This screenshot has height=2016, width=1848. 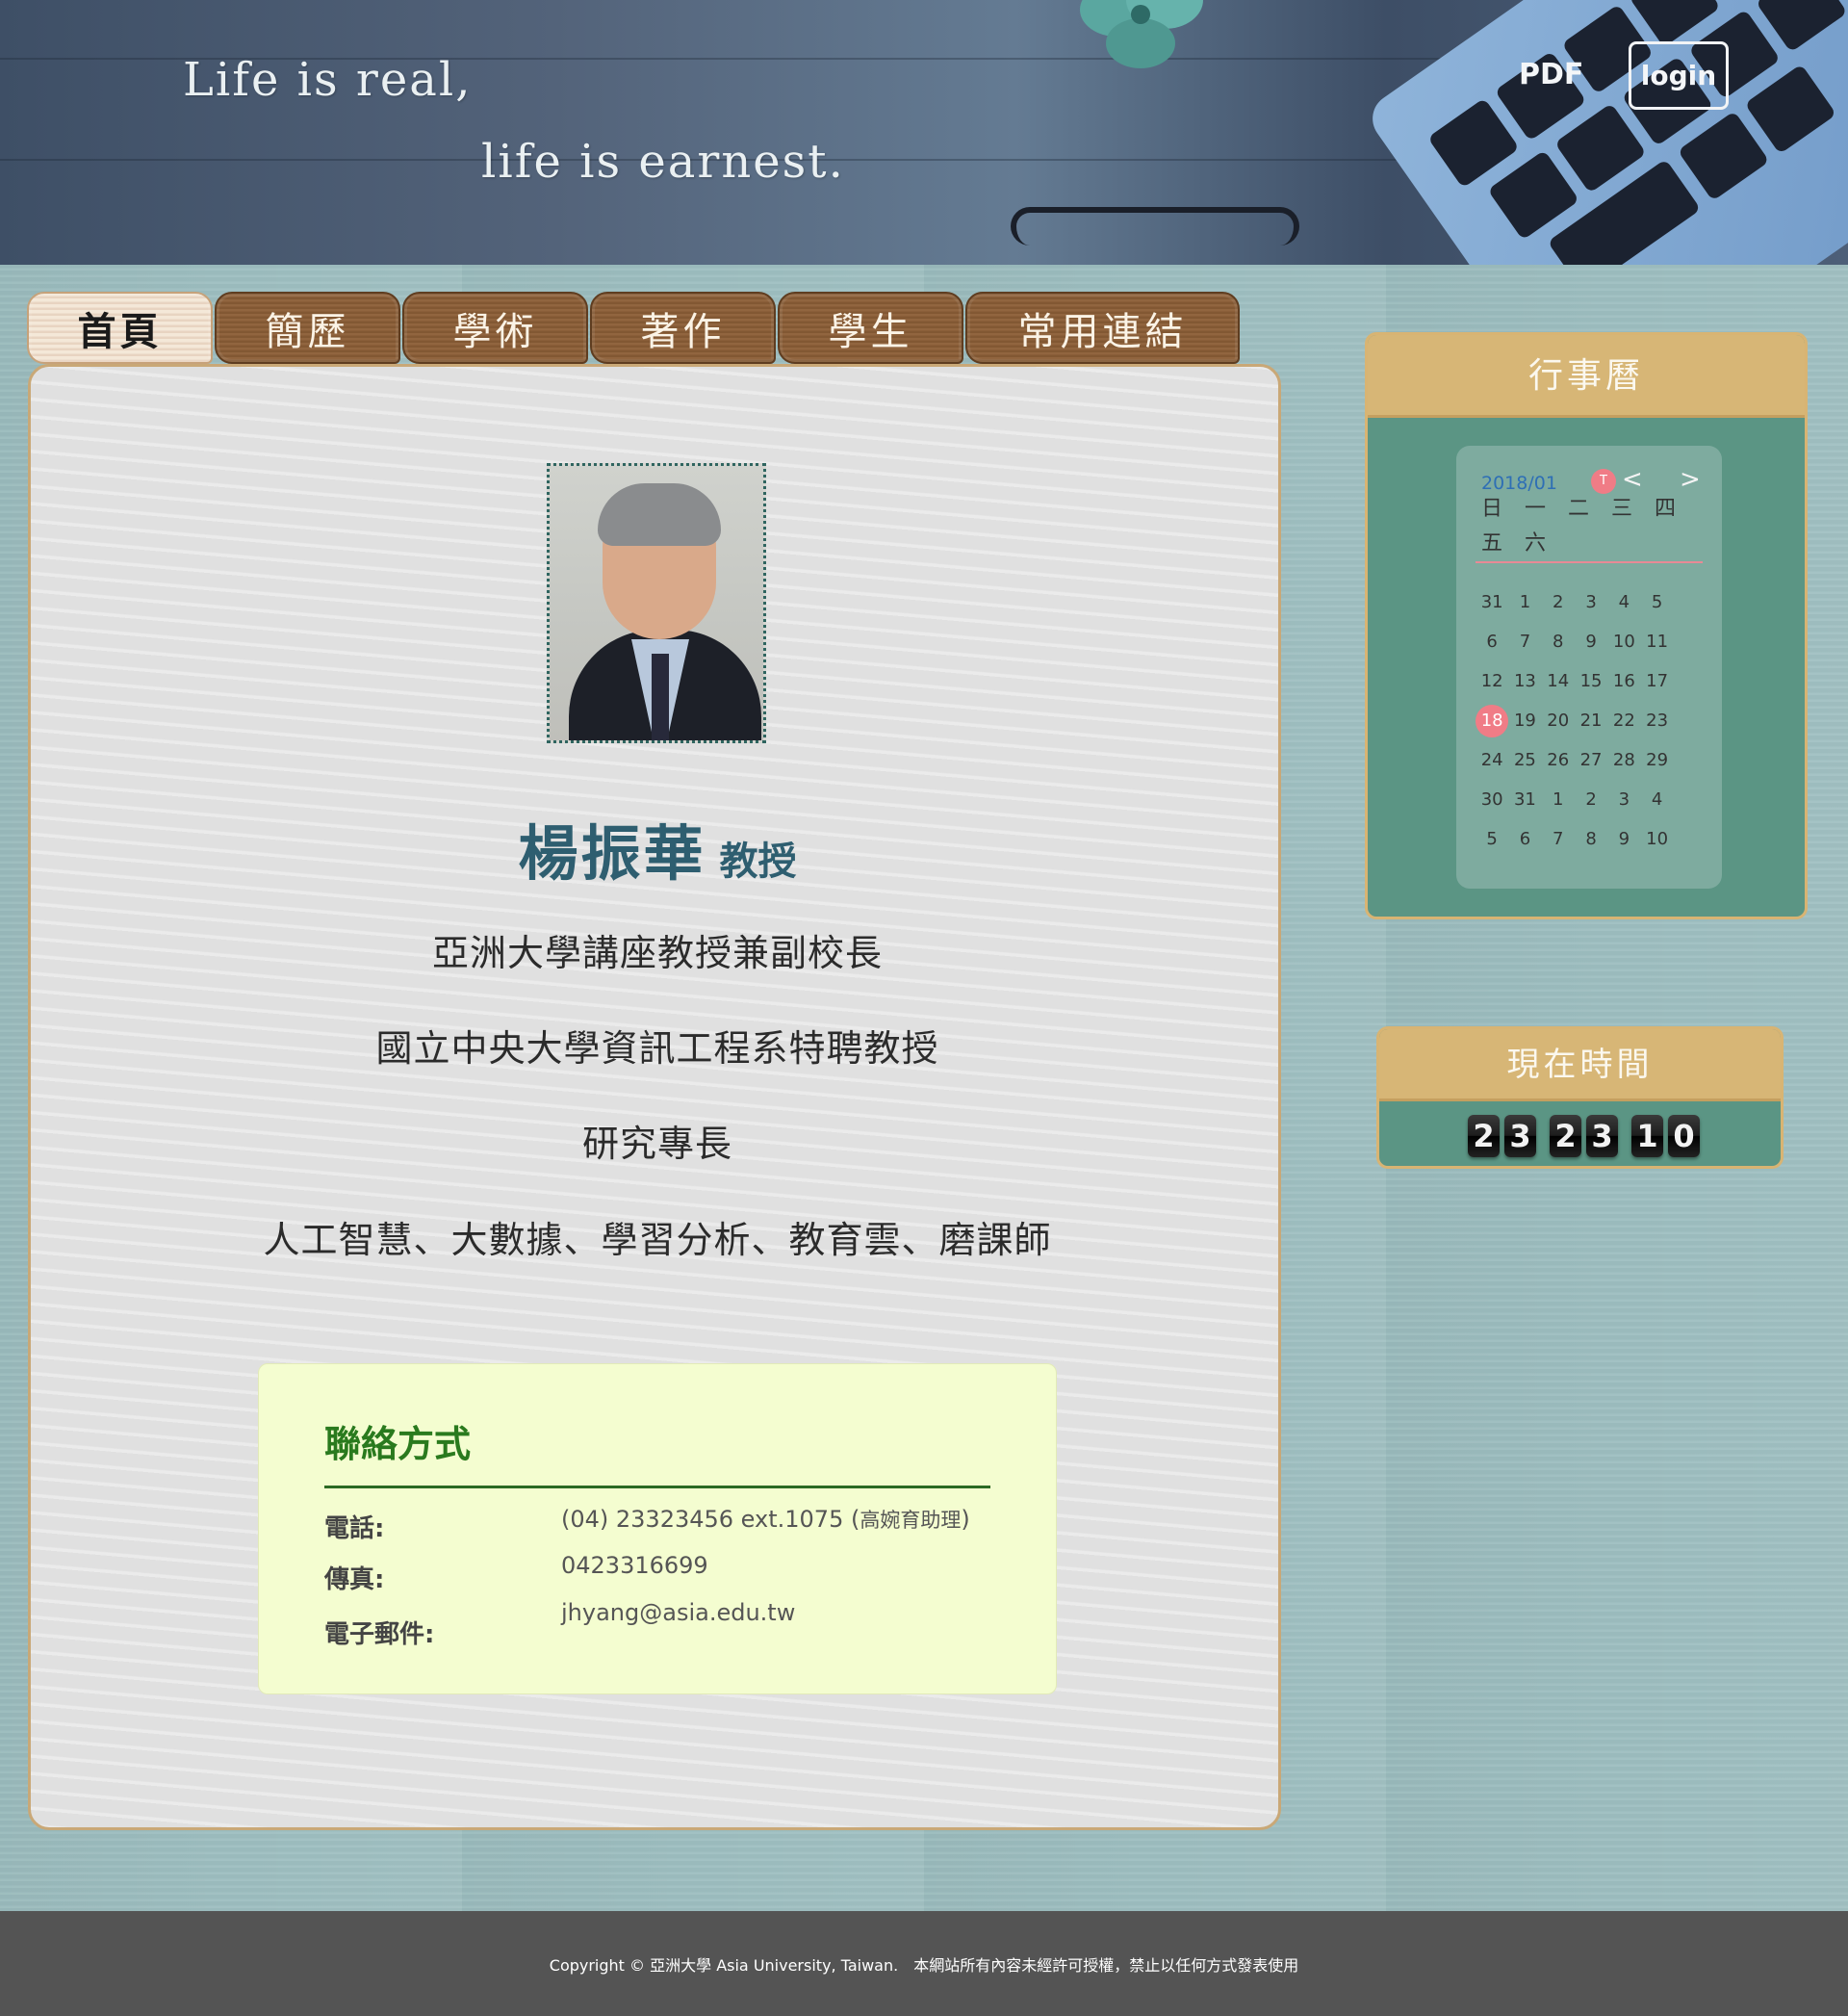 I want to click on calendar-prev-button: <, so click(x=1632, y=479).